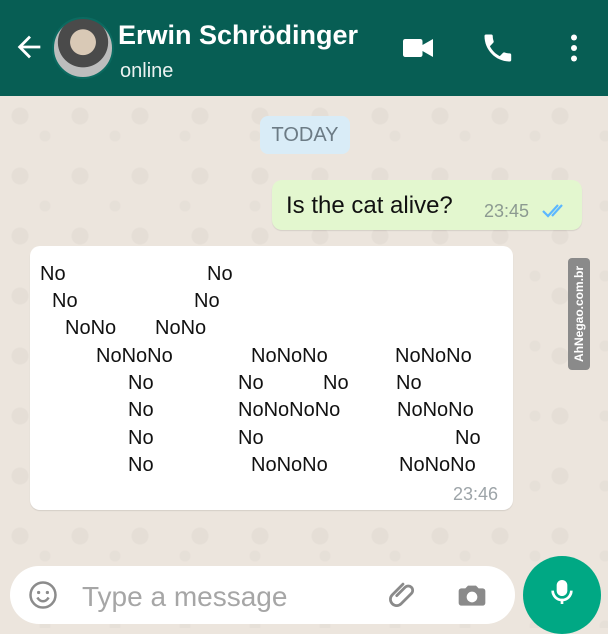  I want to click on contact-status: online, so click(147, 71).